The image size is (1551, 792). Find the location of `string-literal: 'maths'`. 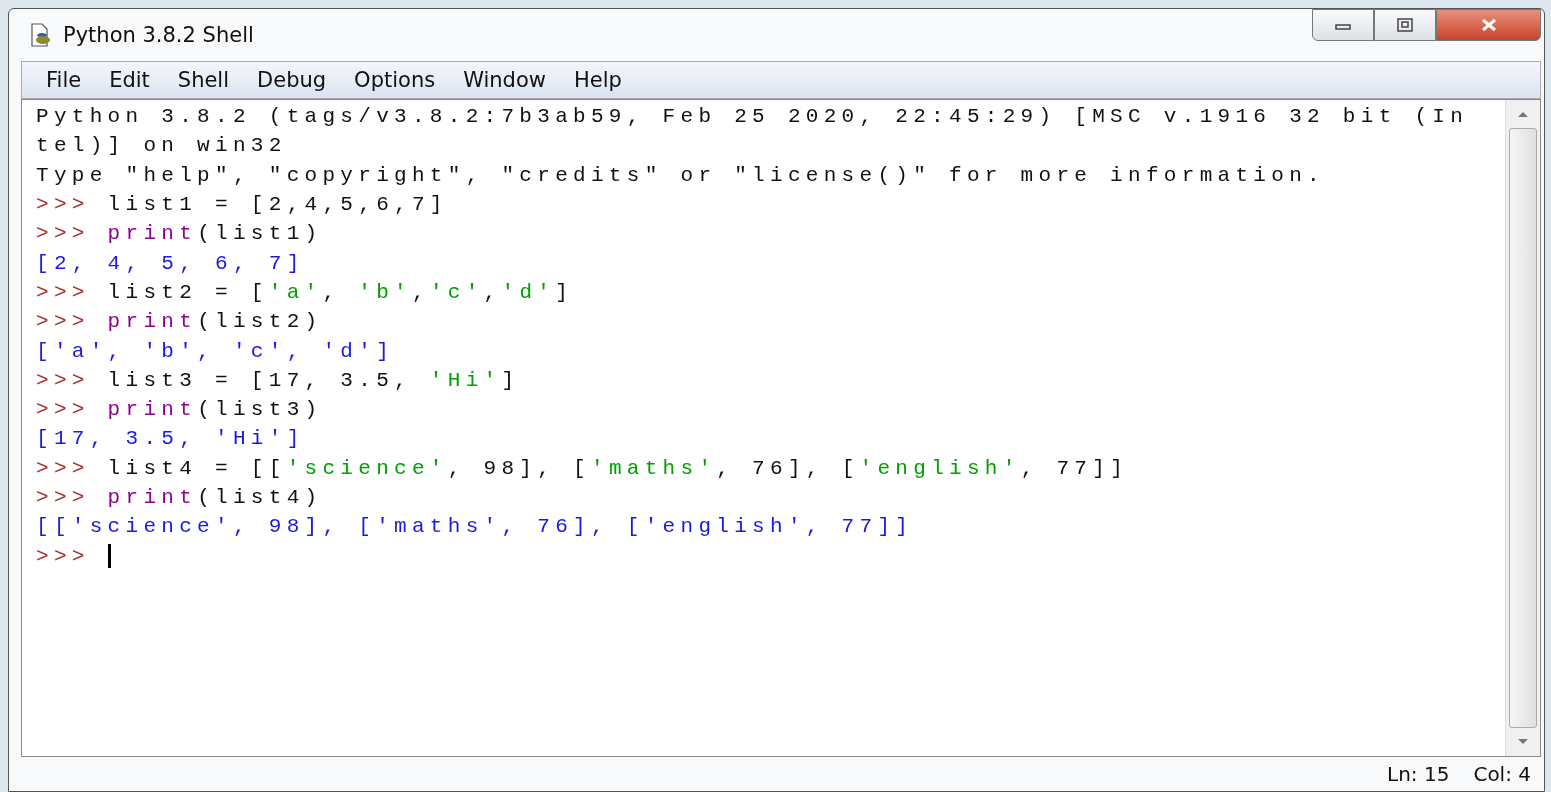

string-literal: 'maths' is located at coordinates (654, 468).